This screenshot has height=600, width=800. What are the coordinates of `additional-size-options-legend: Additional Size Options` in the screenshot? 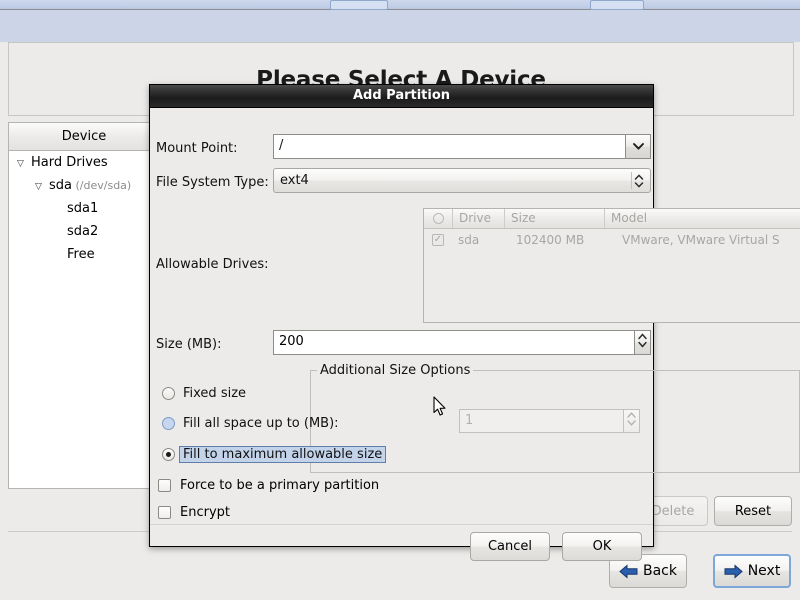 It's located at (395, 370).